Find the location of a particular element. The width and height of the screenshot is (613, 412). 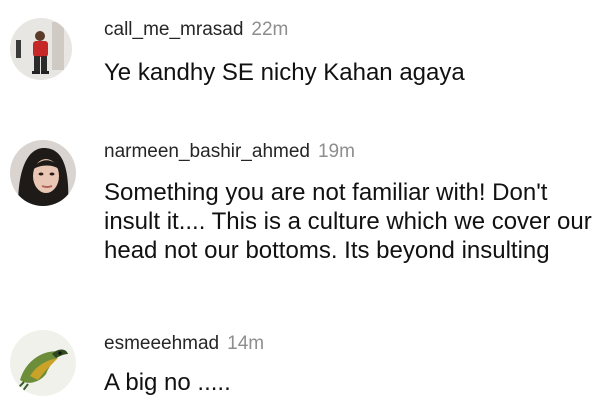

comment-time: 19m is located at coordinates (336, 151).